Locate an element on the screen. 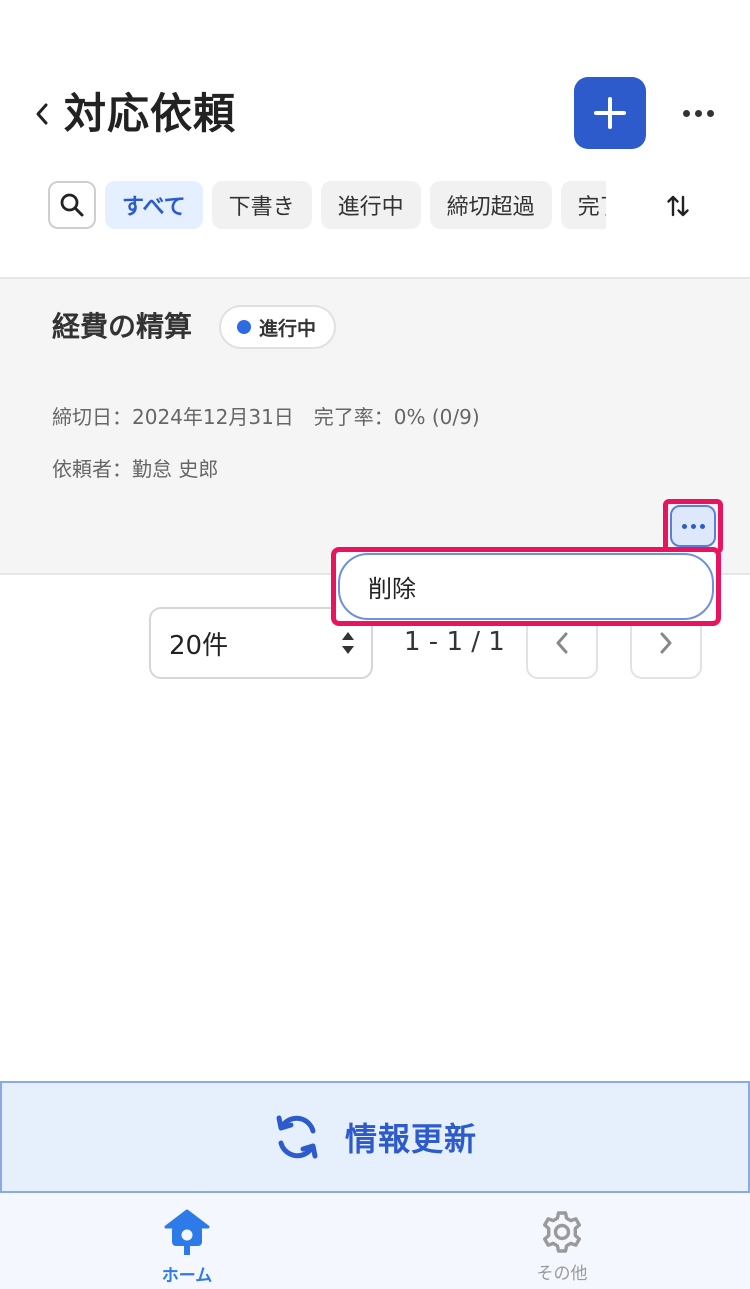 Image resolution: width=750 pixels, height=1289 pixels. refresh-icon is located at coordinates (297, 1137).